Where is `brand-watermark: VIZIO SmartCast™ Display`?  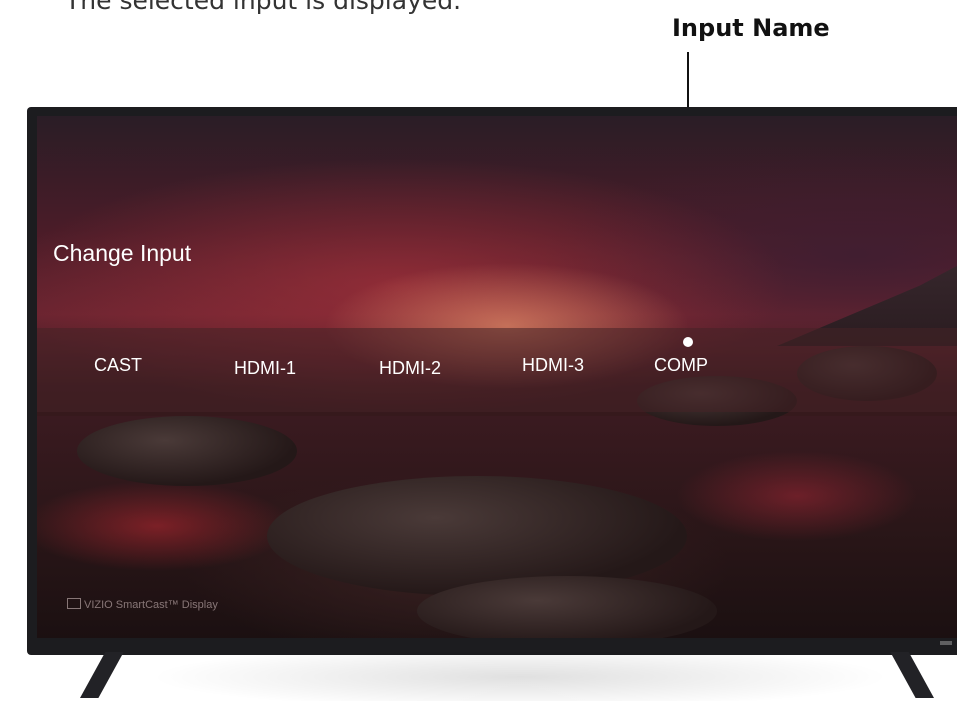
brand-watermark: VIZIO SmartCast™ Display is located at coordinates (142, 604).